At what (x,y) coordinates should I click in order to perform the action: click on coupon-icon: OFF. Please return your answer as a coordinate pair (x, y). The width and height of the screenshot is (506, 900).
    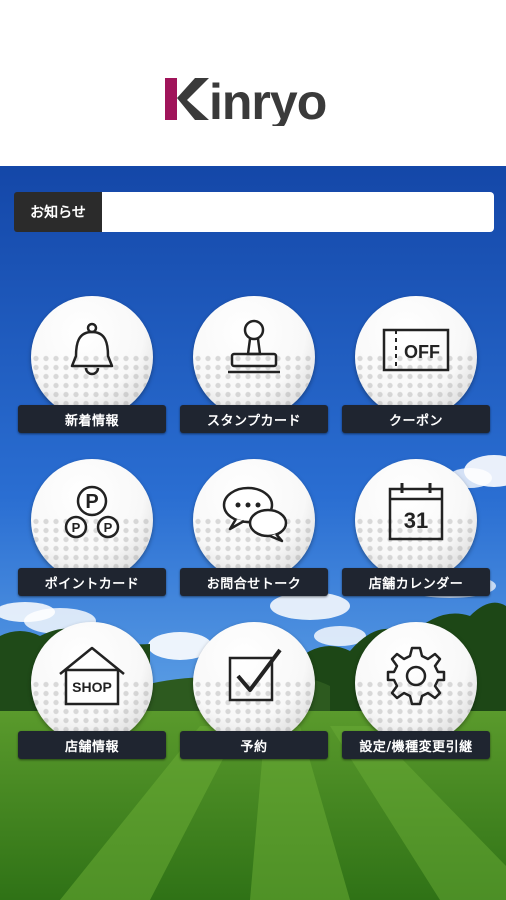
    Looking at the image, I should click on (416, 350).